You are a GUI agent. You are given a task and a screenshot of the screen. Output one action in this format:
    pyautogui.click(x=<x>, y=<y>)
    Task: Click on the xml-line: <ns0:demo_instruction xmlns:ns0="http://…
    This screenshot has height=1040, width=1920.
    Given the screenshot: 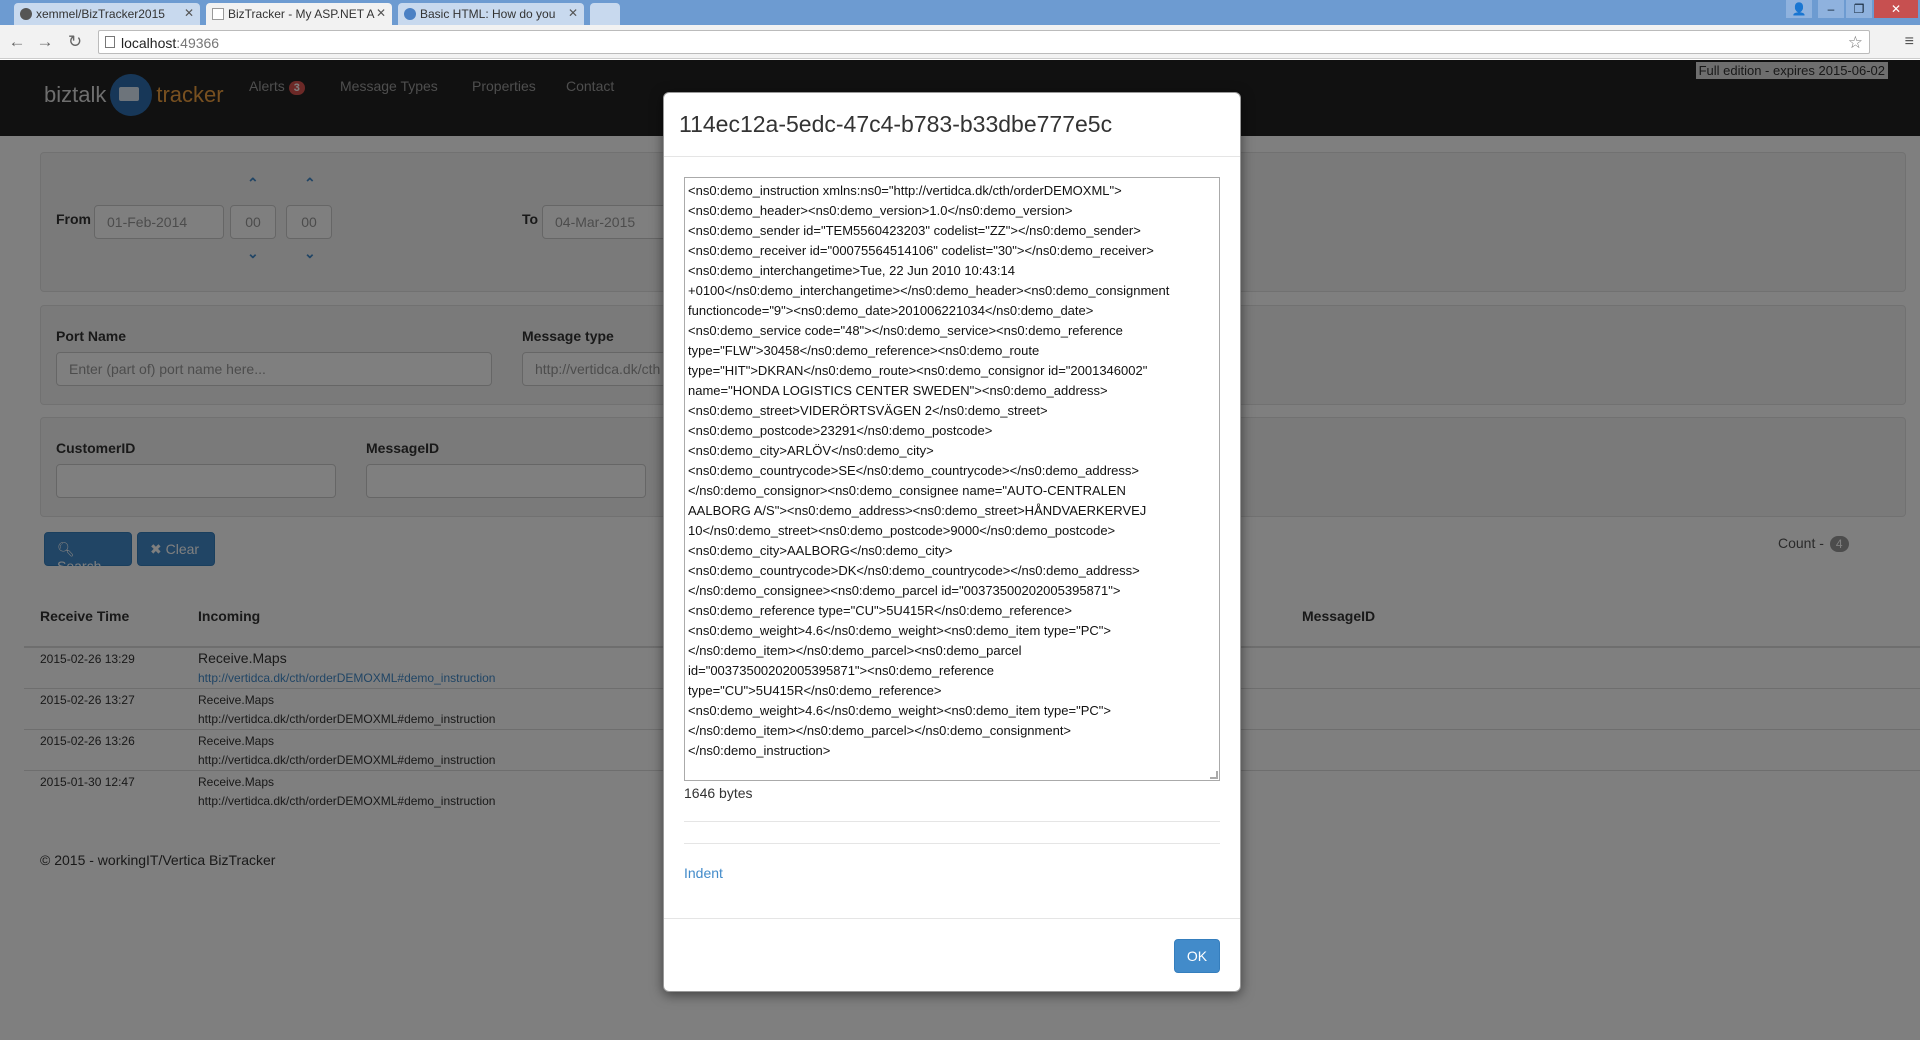 What is the action you would take?
    pyautogui.click(x=905, y=190)
    